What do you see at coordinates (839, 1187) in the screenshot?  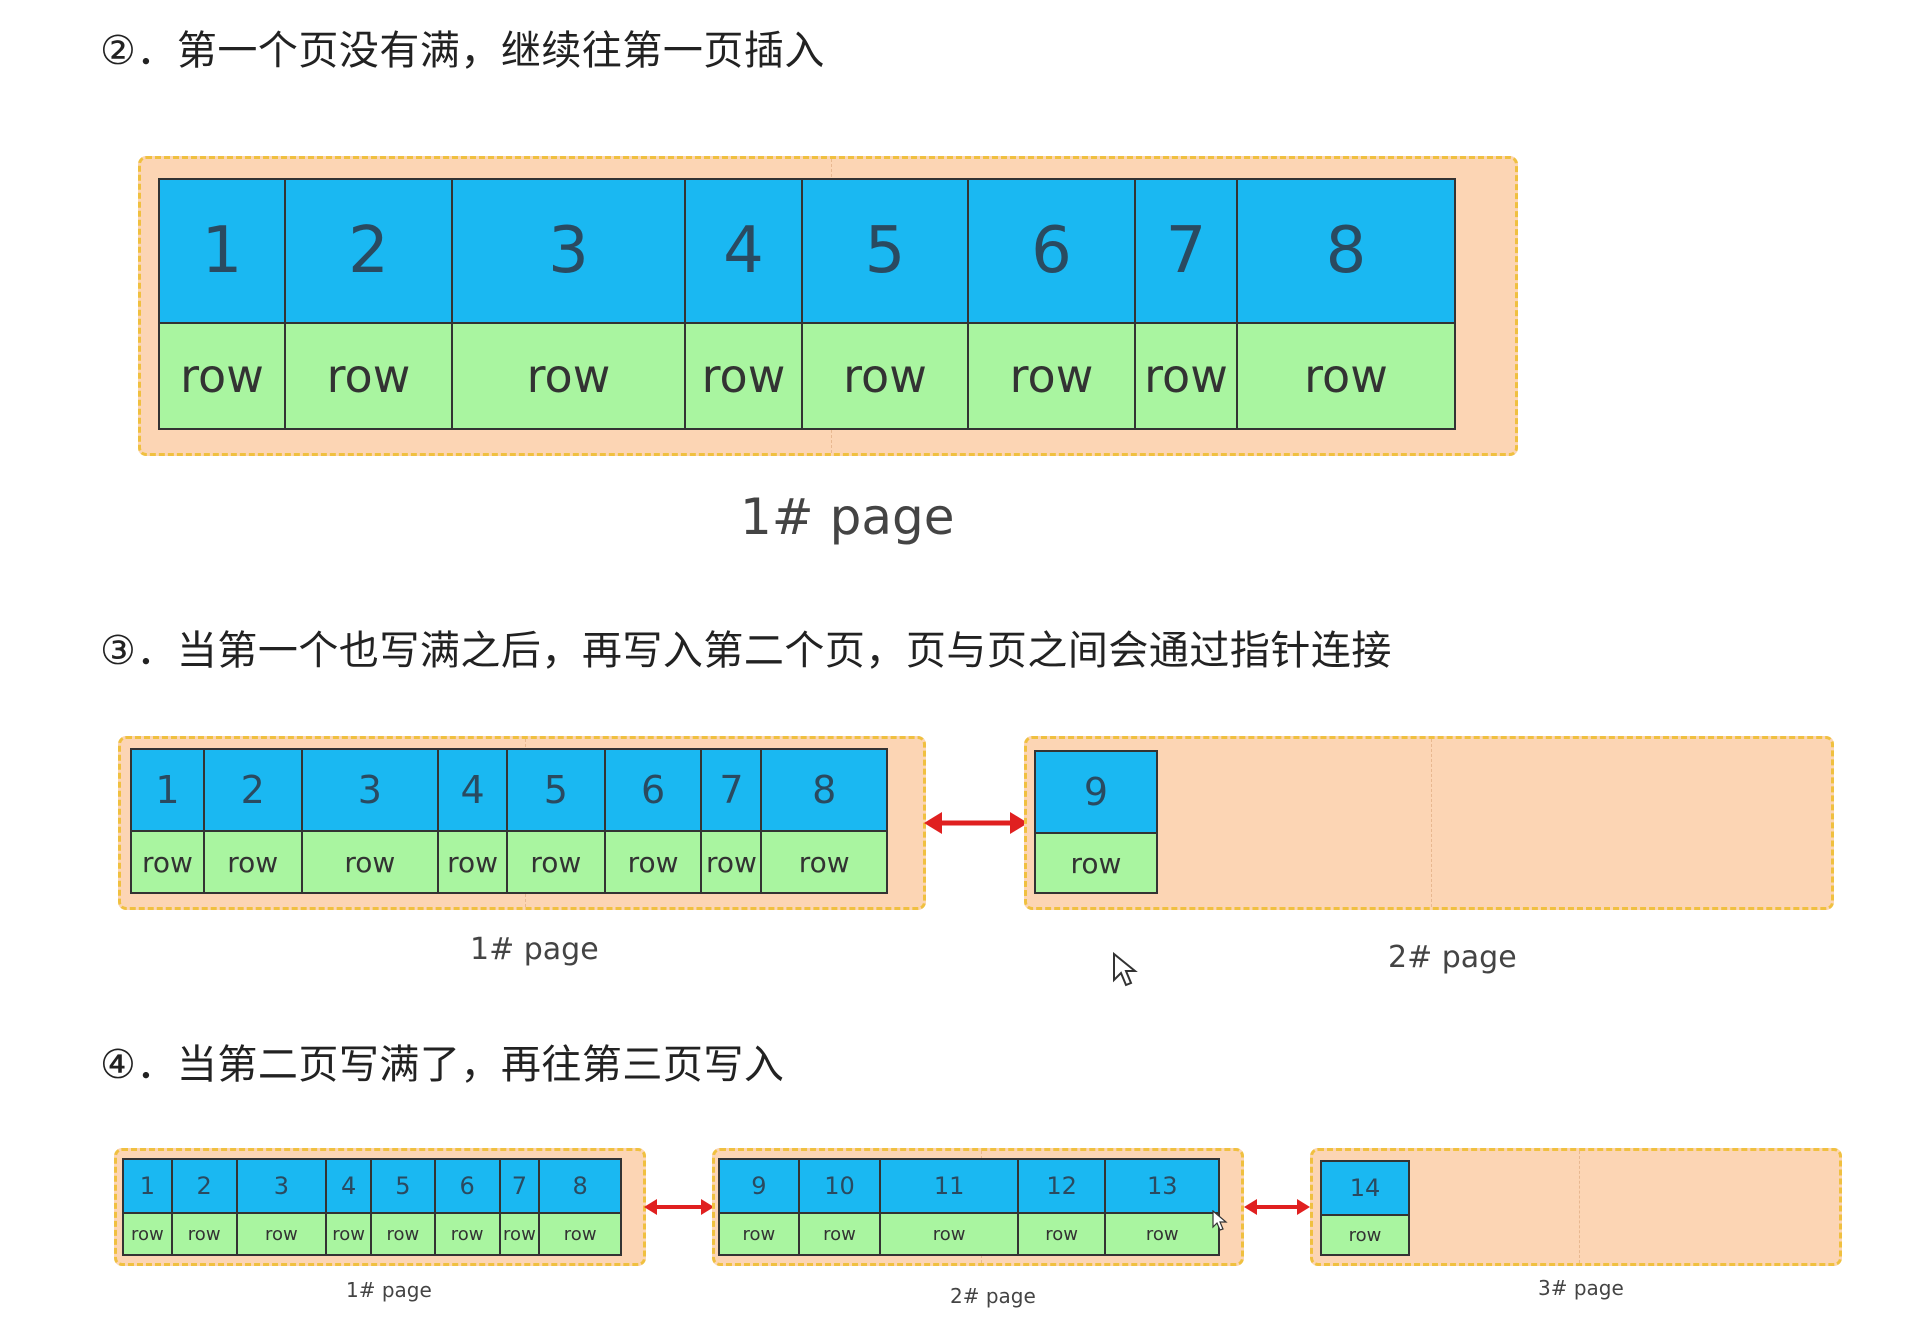 I see `cell-number: 10` at bounding box center [839, 1187].